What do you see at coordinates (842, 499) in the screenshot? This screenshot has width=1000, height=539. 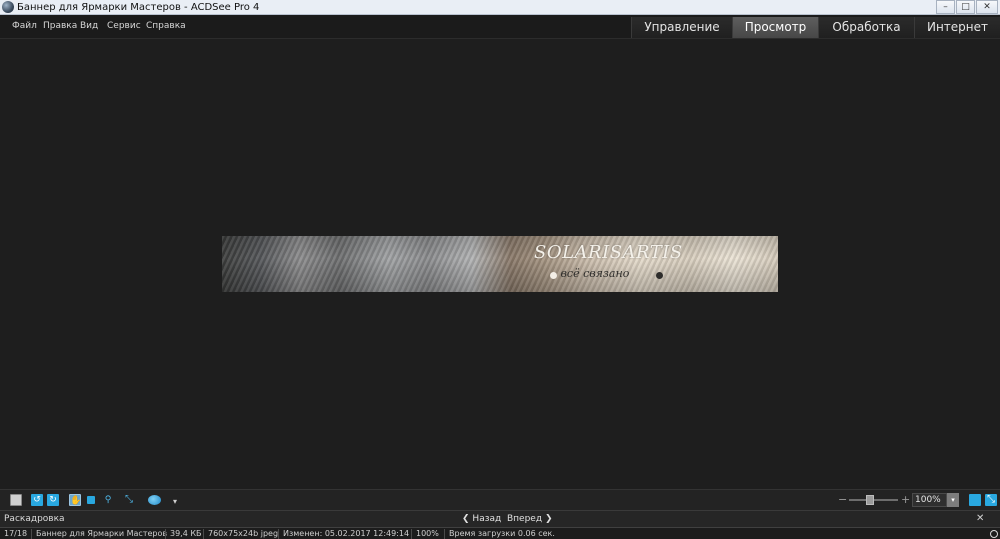 I see `zoom-out-button: −` at bounding box center [842, 499].